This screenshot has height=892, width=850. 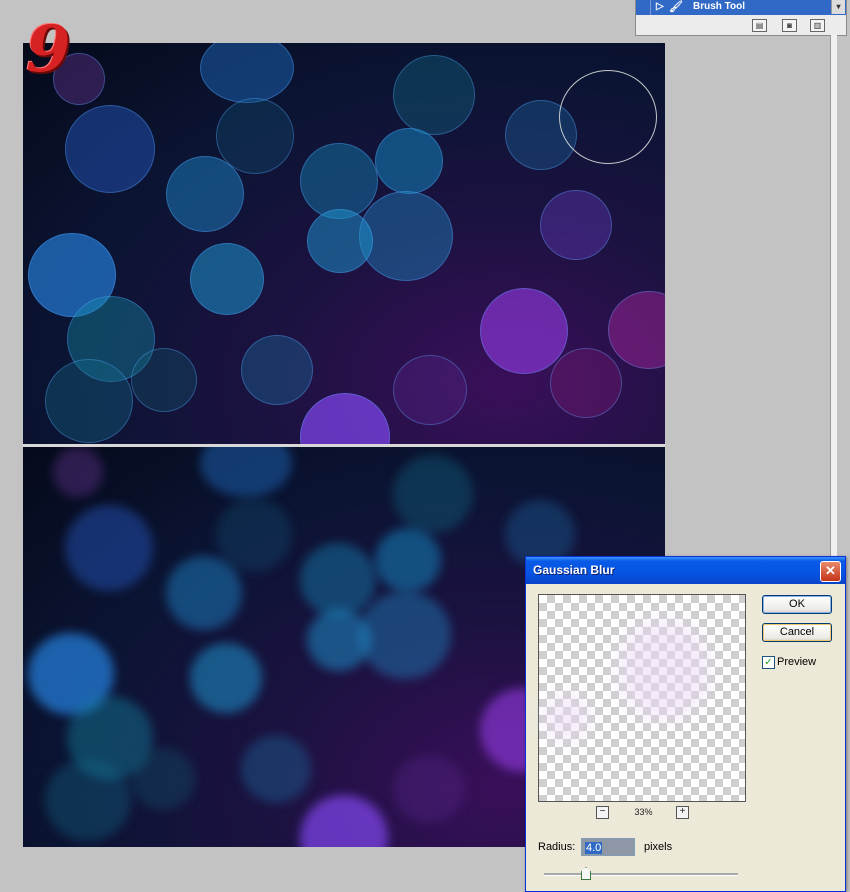 I want to click on scroll-down-icon: ▾, so click(x=838, y=7).